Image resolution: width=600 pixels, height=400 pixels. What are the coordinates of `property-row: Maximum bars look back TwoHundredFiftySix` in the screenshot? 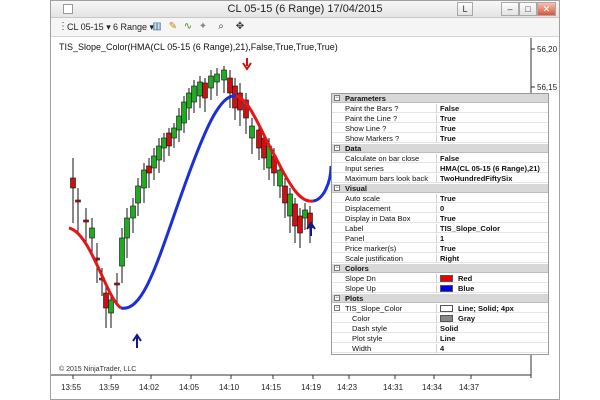 It's located at (440, 178).